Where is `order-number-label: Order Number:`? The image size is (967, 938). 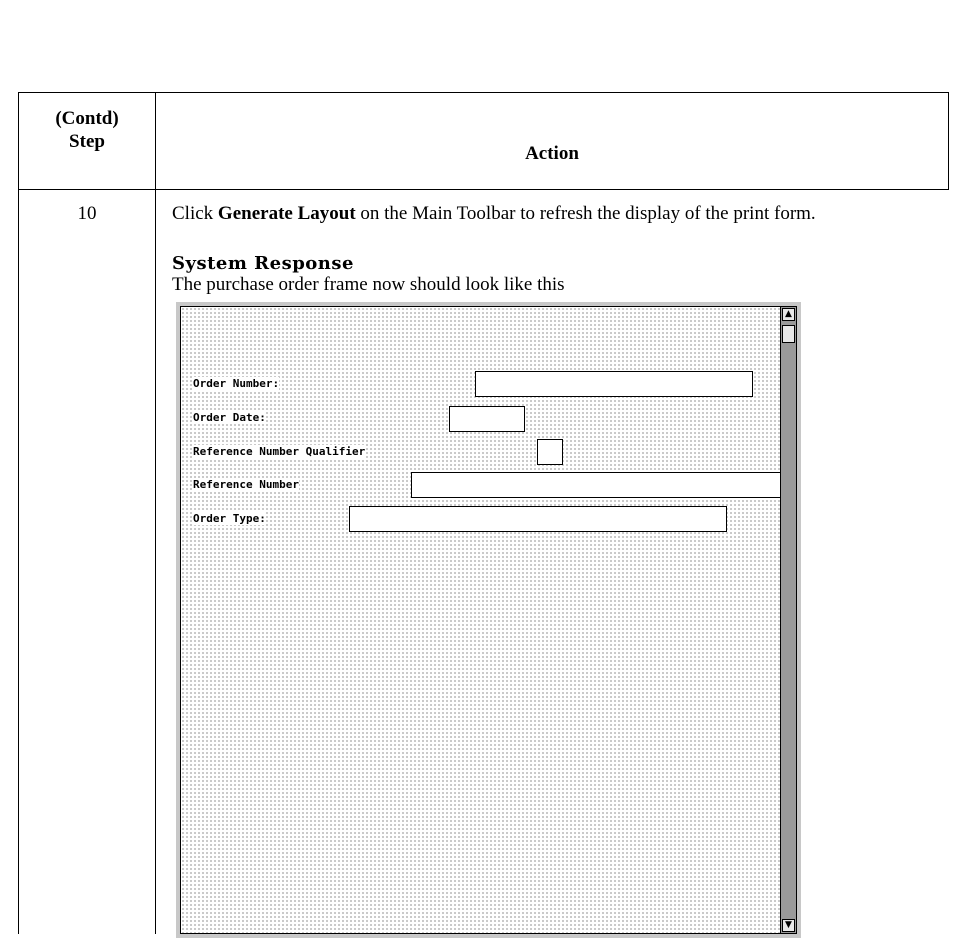
order-number-label: Order Number: is located at coordinates (236, 383).